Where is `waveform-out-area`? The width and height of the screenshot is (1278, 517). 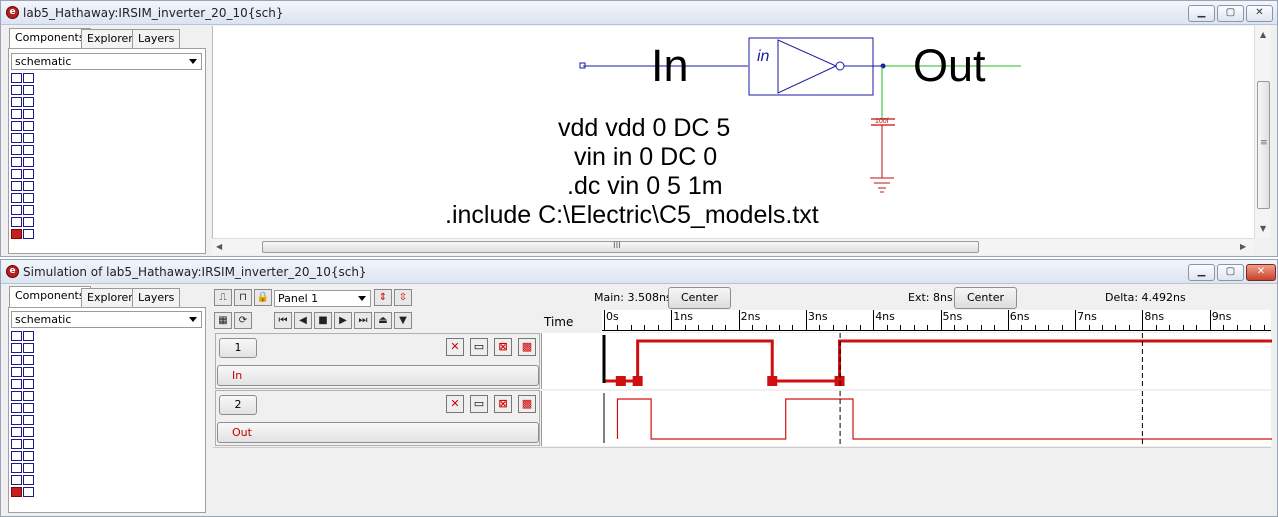 waveform-out-area is located at coordinates (906, 418).